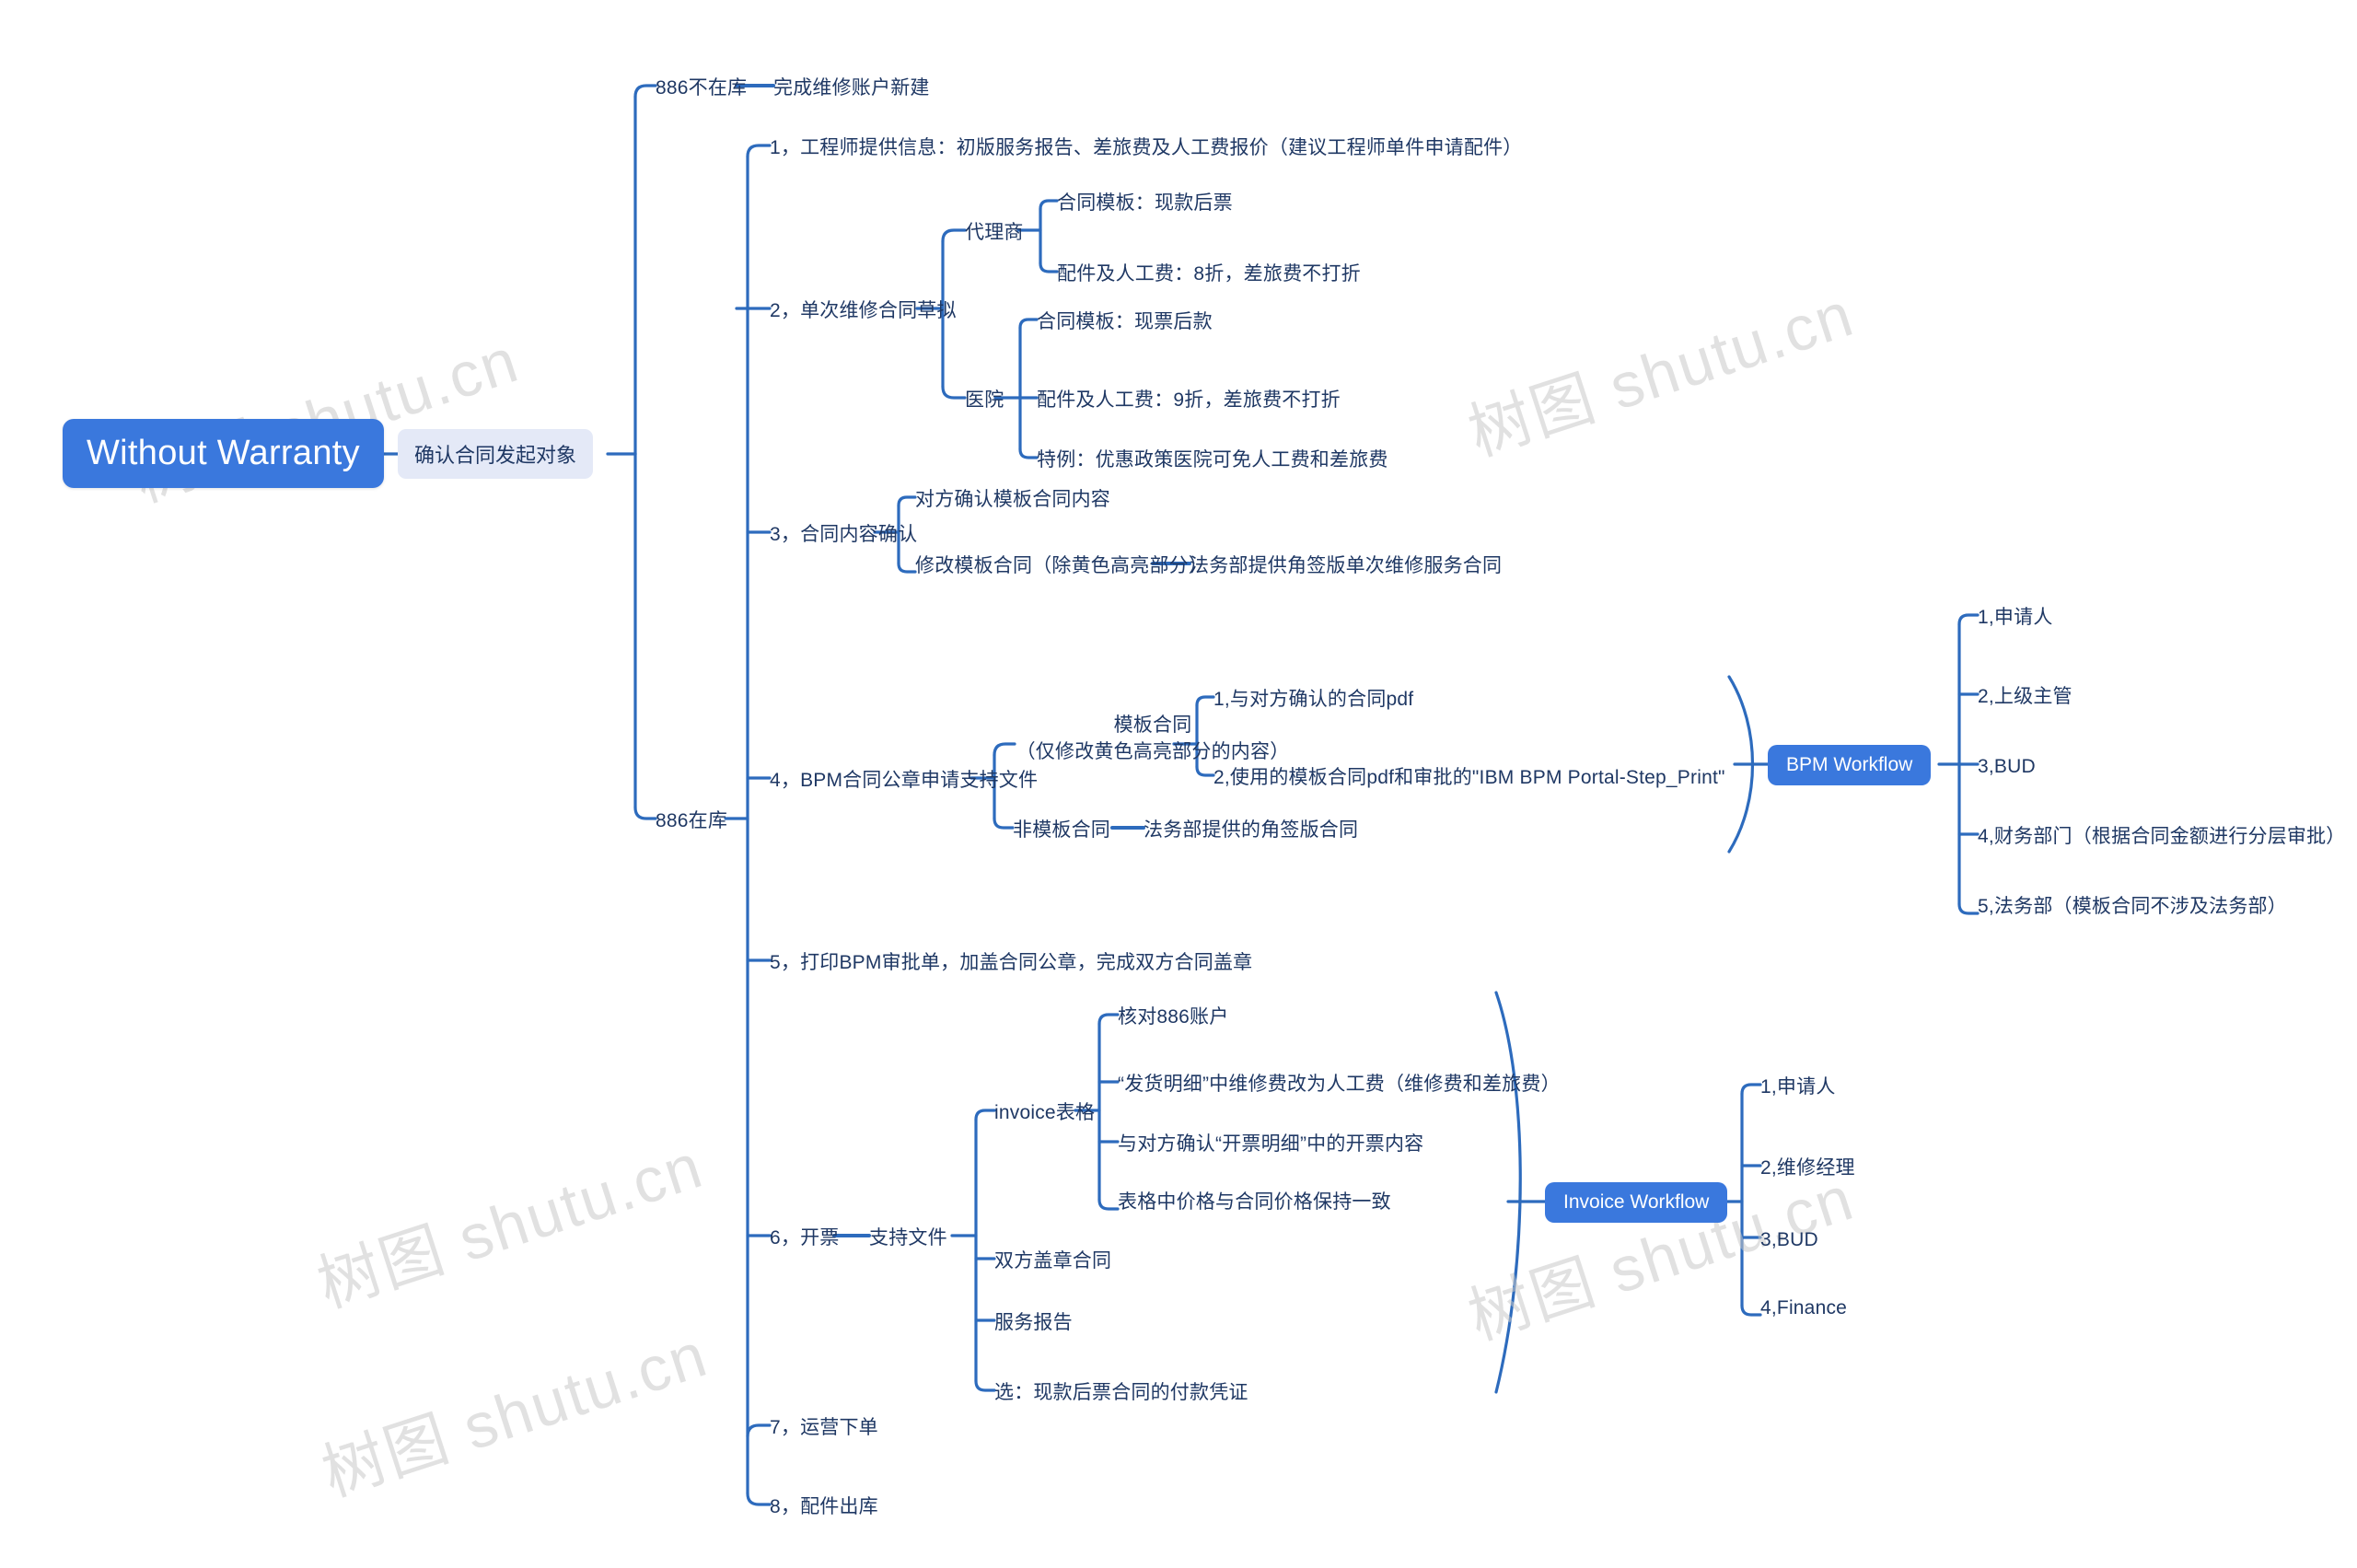 The height and width of the screenshot is (1568, 2357). Describe the element at coordinates (2025, 697) in the screenshot. I see `node-bpm-approver-2: 2,上级主管` at that location.